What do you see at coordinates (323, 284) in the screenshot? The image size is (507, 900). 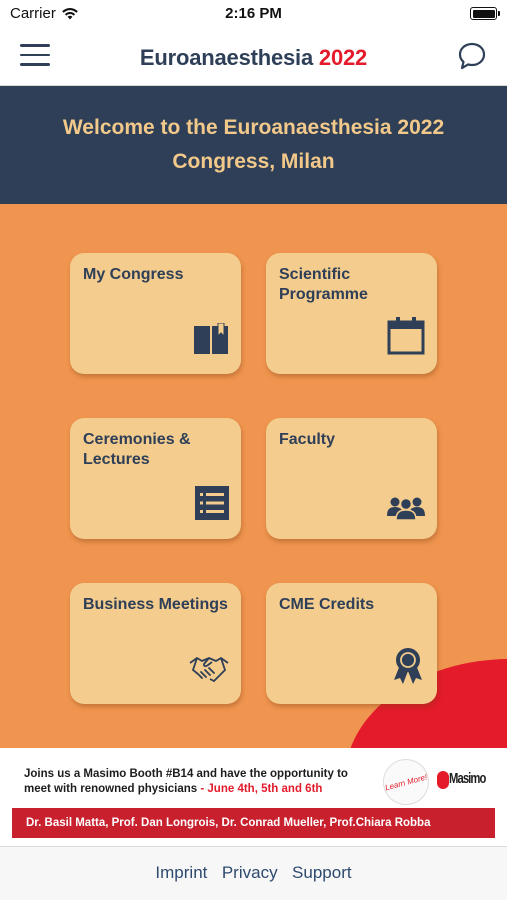 I see `tile-label: Scientific Programme` at bounding box center [323, 284].